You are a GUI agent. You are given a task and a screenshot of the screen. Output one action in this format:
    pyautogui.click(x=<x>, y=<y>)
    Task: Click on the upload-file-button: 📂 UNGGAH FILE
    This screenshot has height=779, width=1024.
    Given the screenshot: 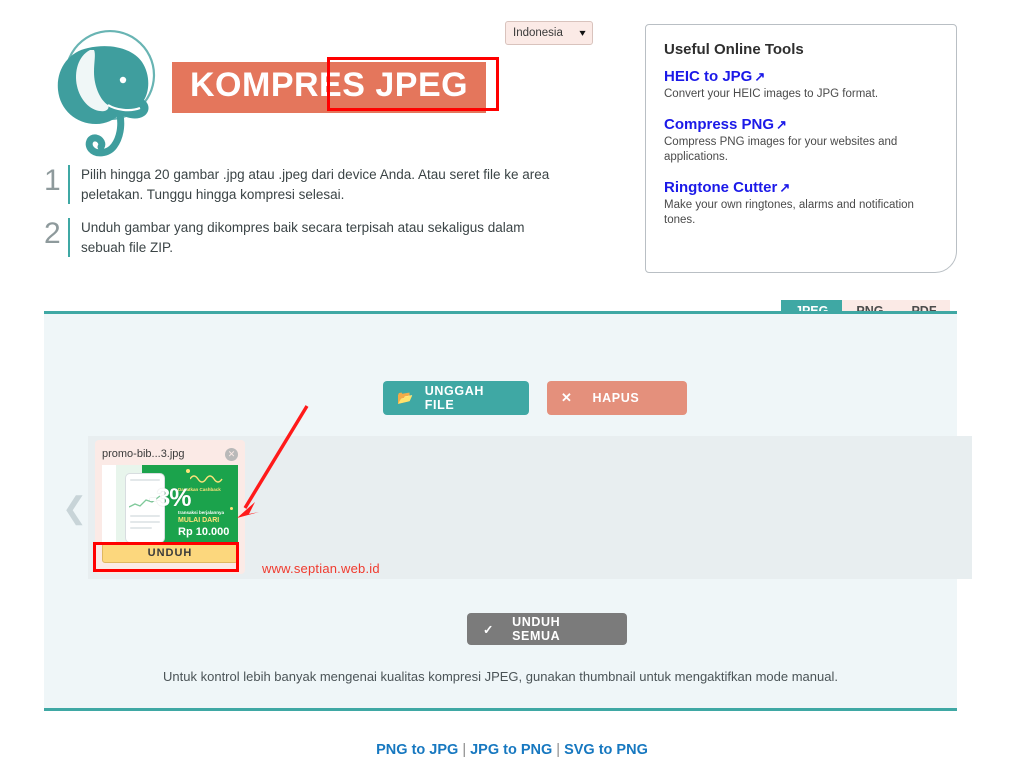 What is the action you would take?
    pyautogui.click(x=456, y=398)
    